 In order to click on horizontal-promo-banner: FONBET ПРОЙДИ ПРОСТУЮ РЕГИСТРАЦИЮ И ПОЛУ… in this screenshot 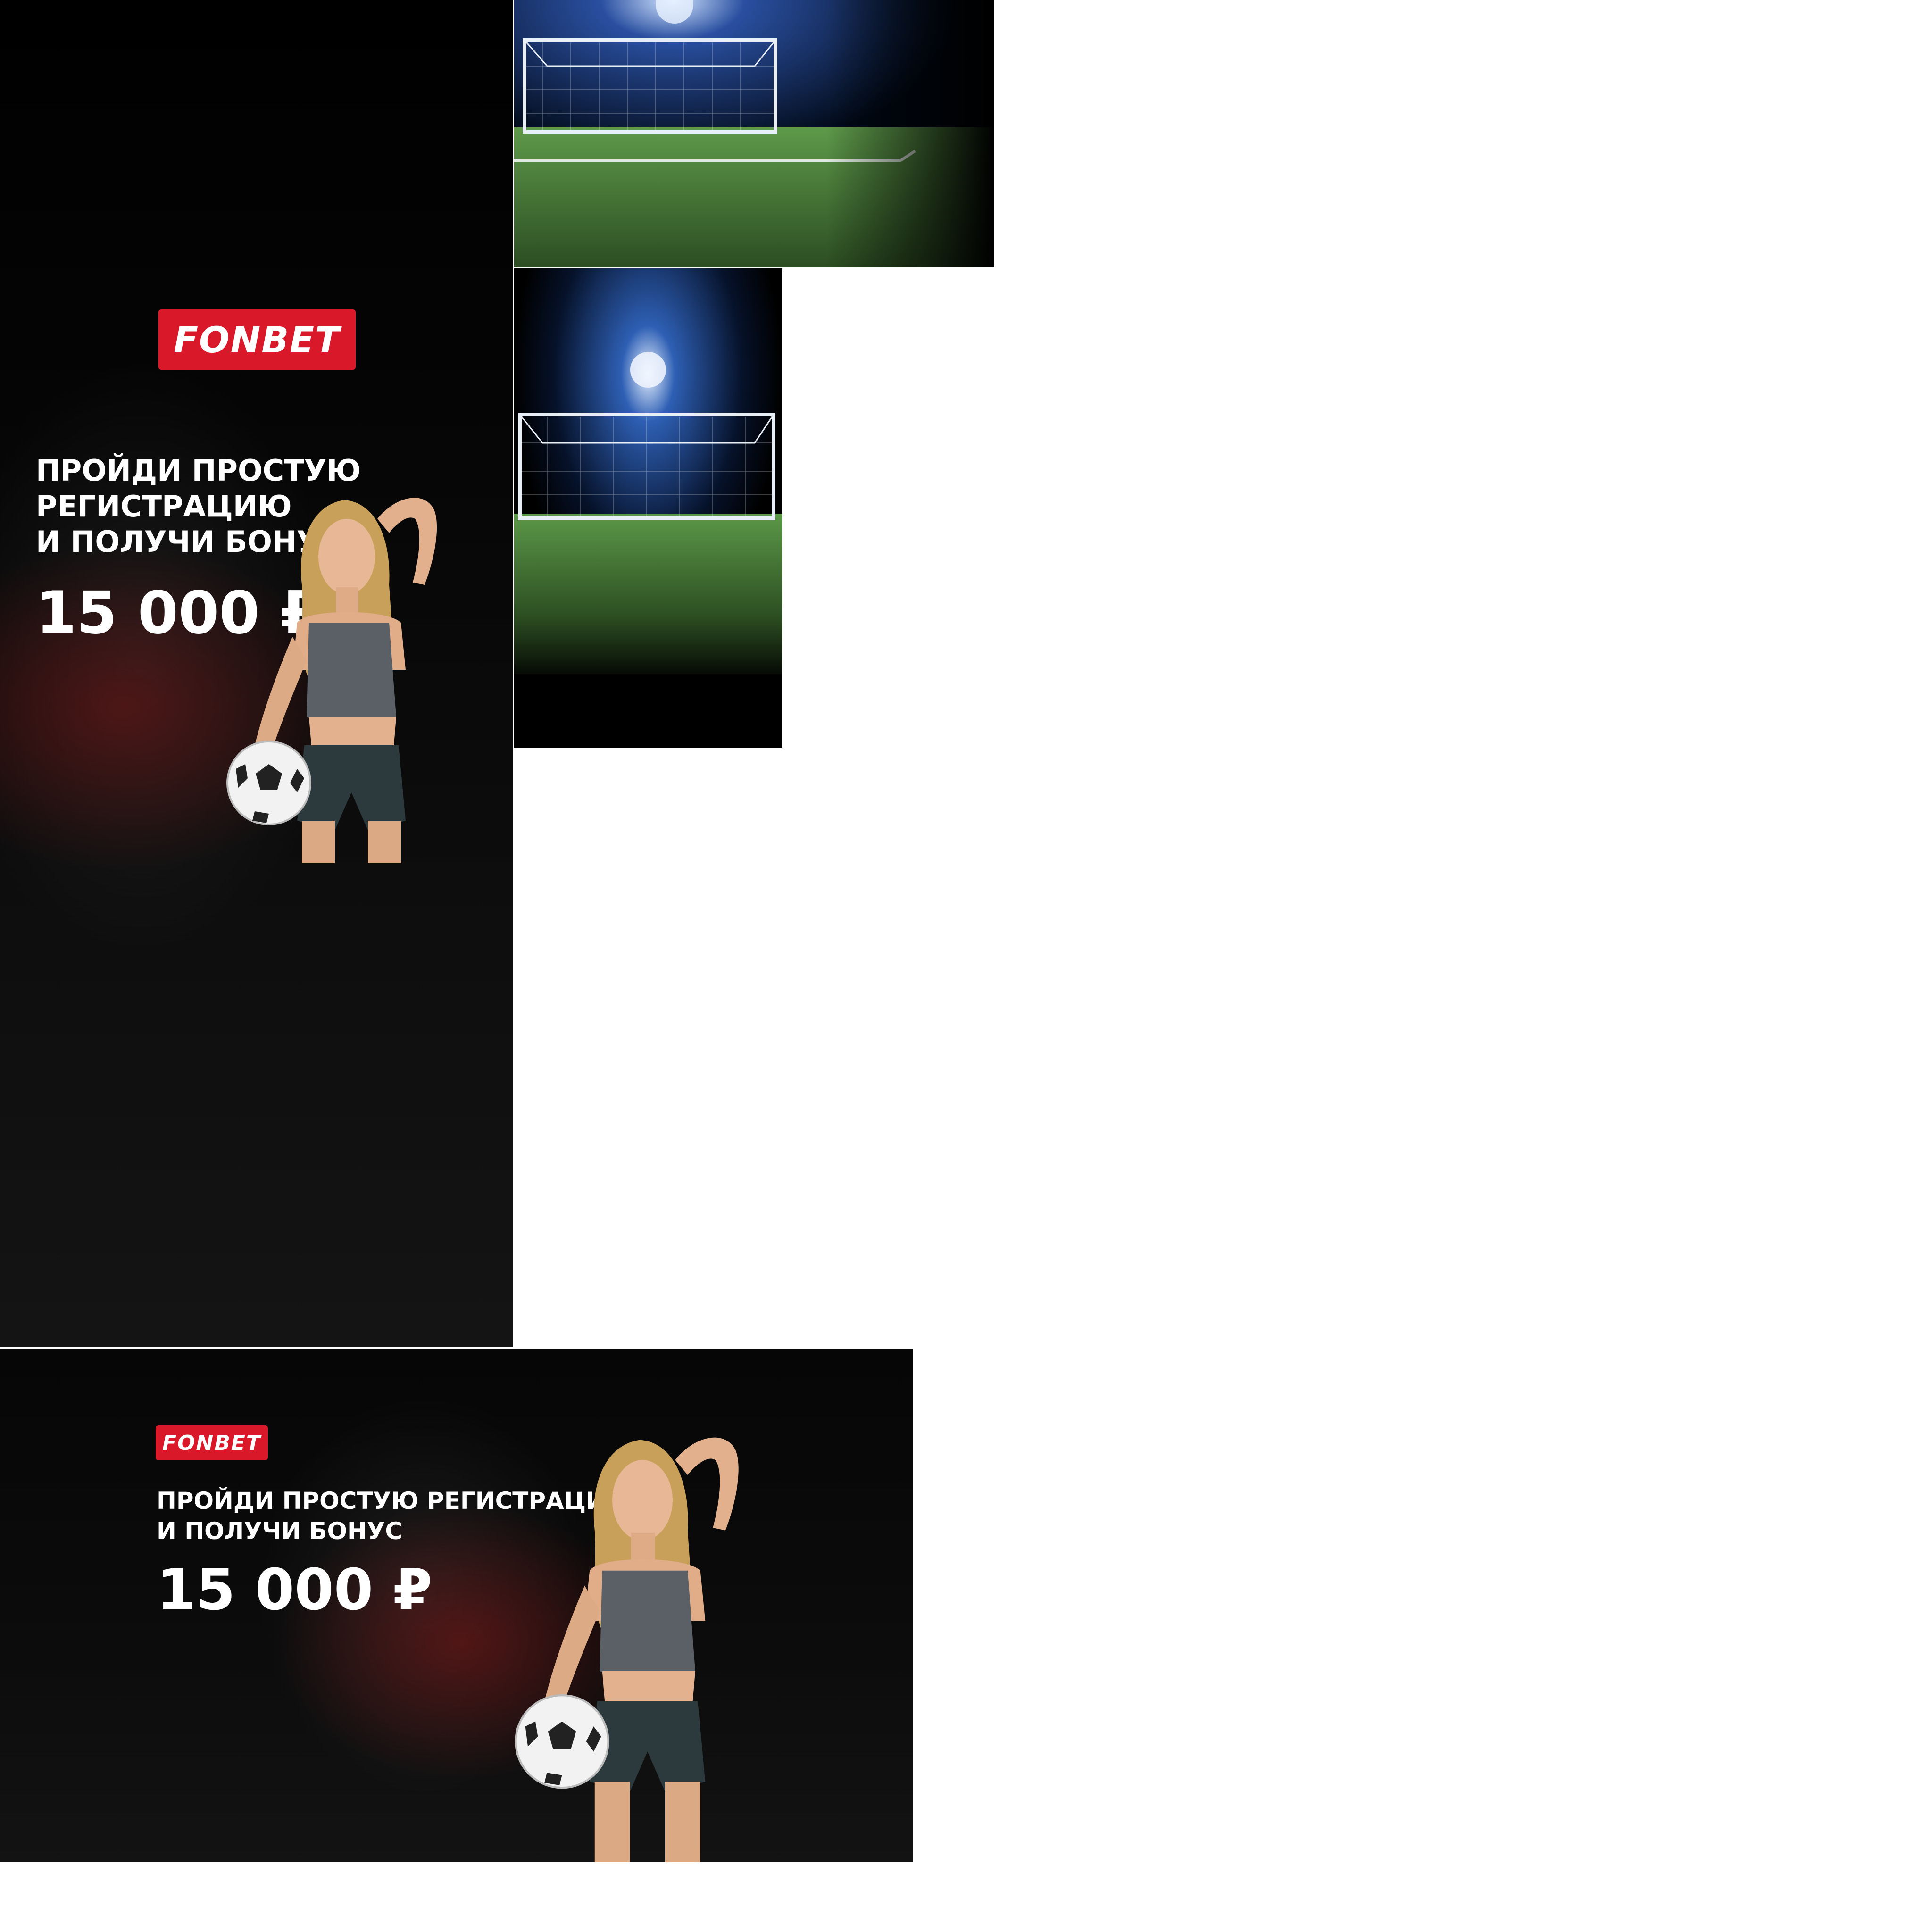, I will do `click(456, 1606)`.